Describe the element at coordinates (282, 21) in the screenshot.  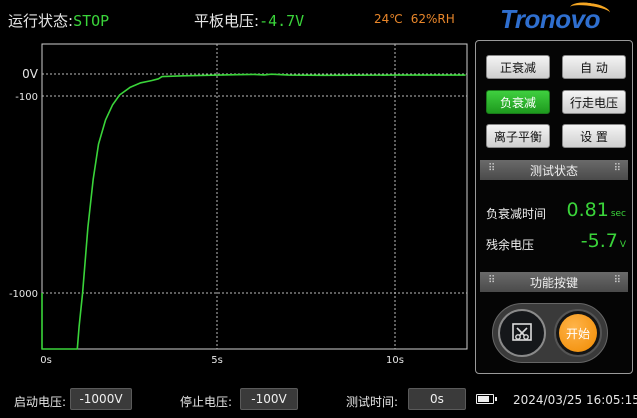
I see `plate-voltage-value: -4.7V` at that location.